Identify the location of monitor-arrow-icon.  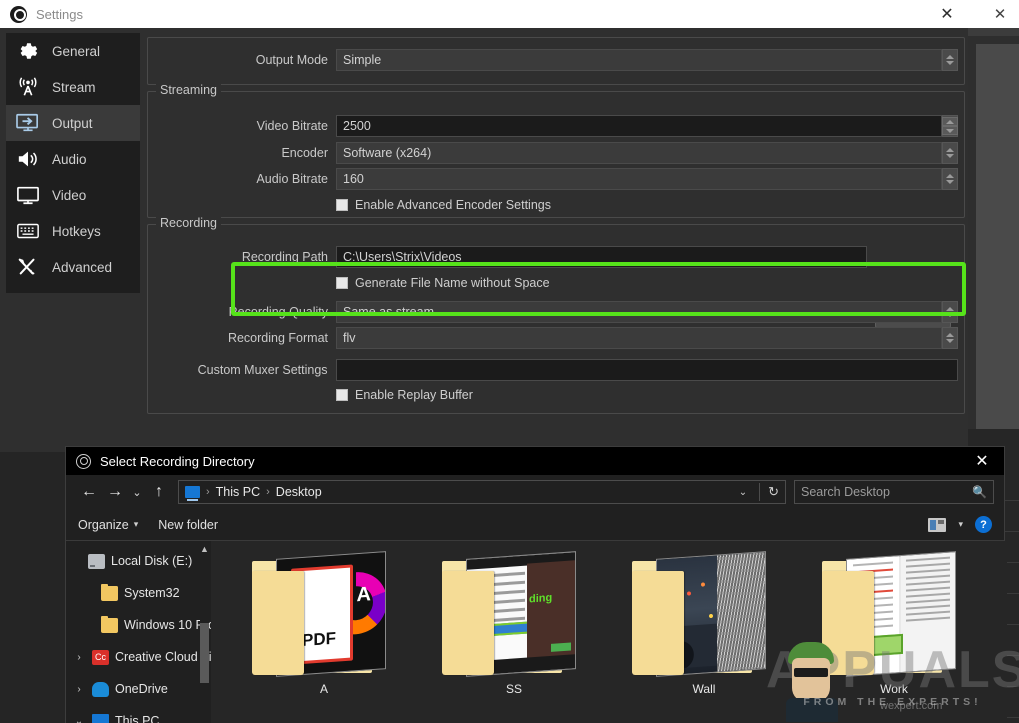
(28, 123).